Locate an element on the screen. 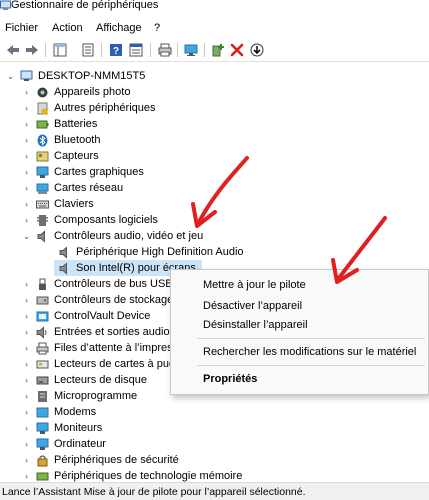 This screenshot has height=500, width=429. tree-category: › Claviers is located at coordinates (58, 204).